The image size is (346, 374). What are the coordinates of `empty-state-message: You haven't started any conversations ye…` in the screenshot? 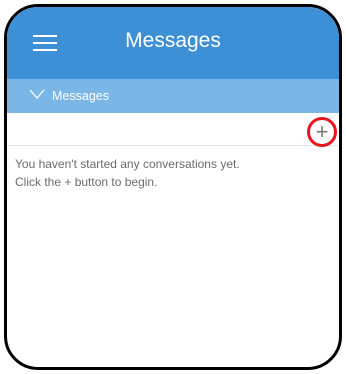 It's located at (175, 173).